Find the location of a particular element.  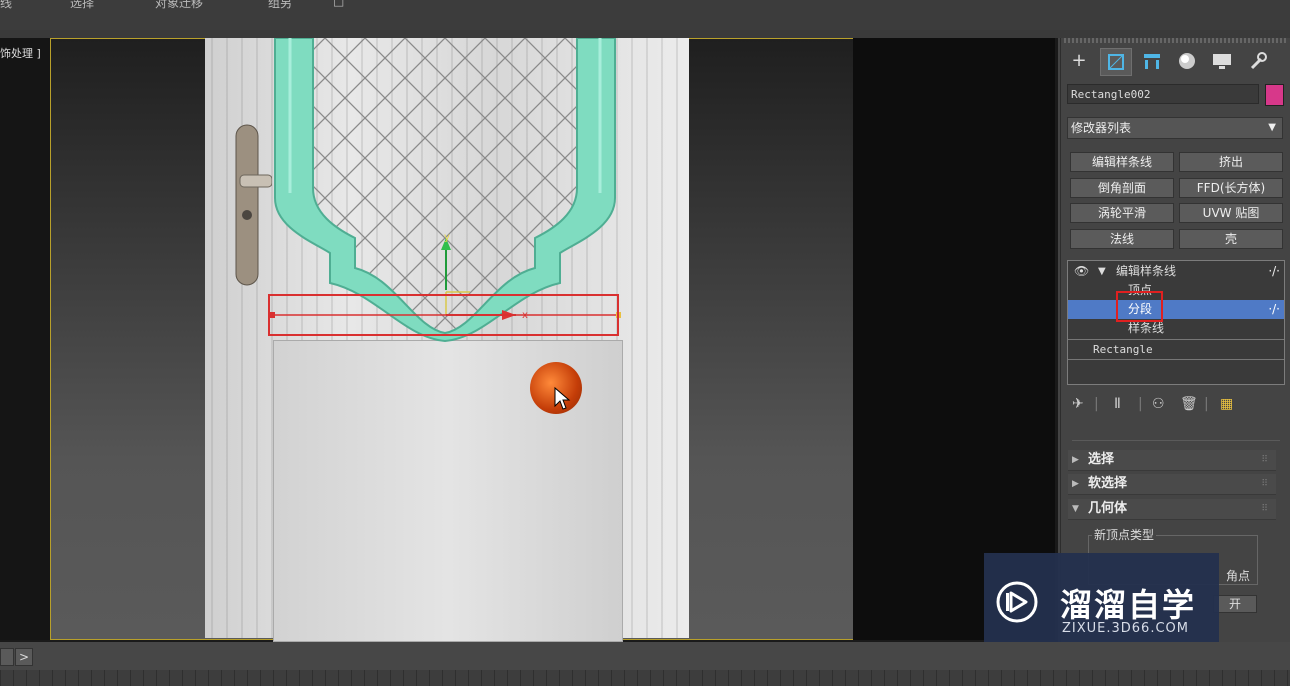

rollout-selection: ▶ 选择 ⠿ is located at coordinates (1172, 460).